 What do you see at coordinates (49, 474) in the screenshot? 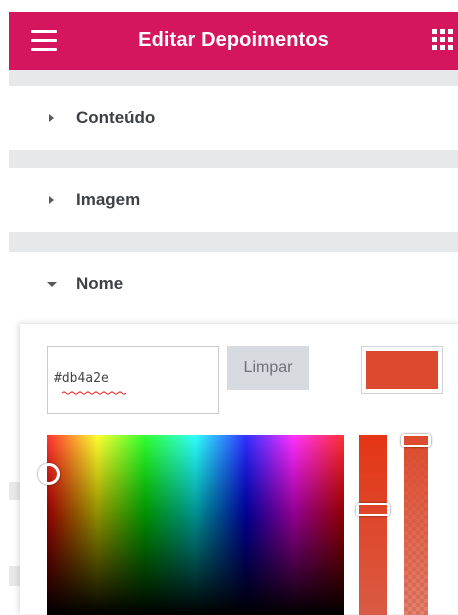
I see `spectrum-handle` at bounding box center [49, 474].